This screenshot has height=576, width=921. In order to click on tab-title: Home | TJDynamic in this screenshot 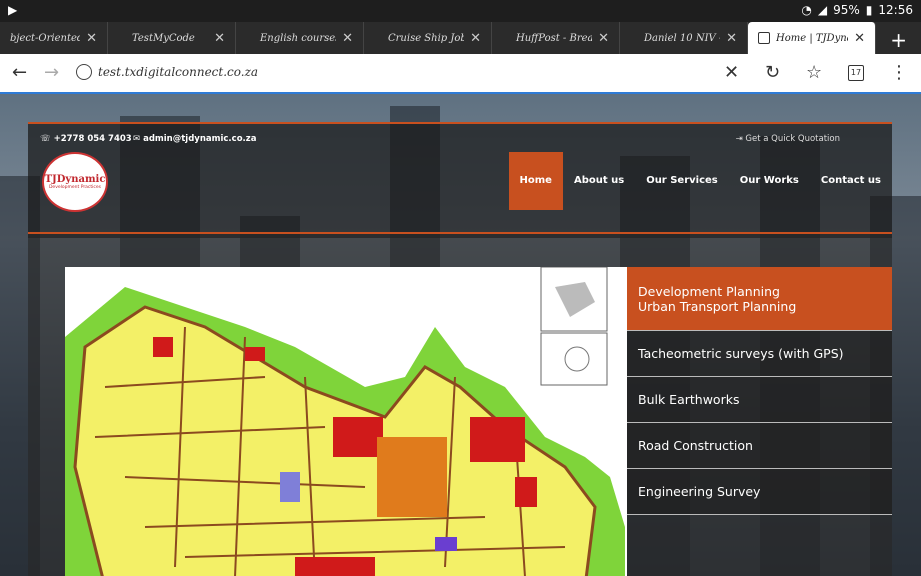, I will do `click(812, 38)`.